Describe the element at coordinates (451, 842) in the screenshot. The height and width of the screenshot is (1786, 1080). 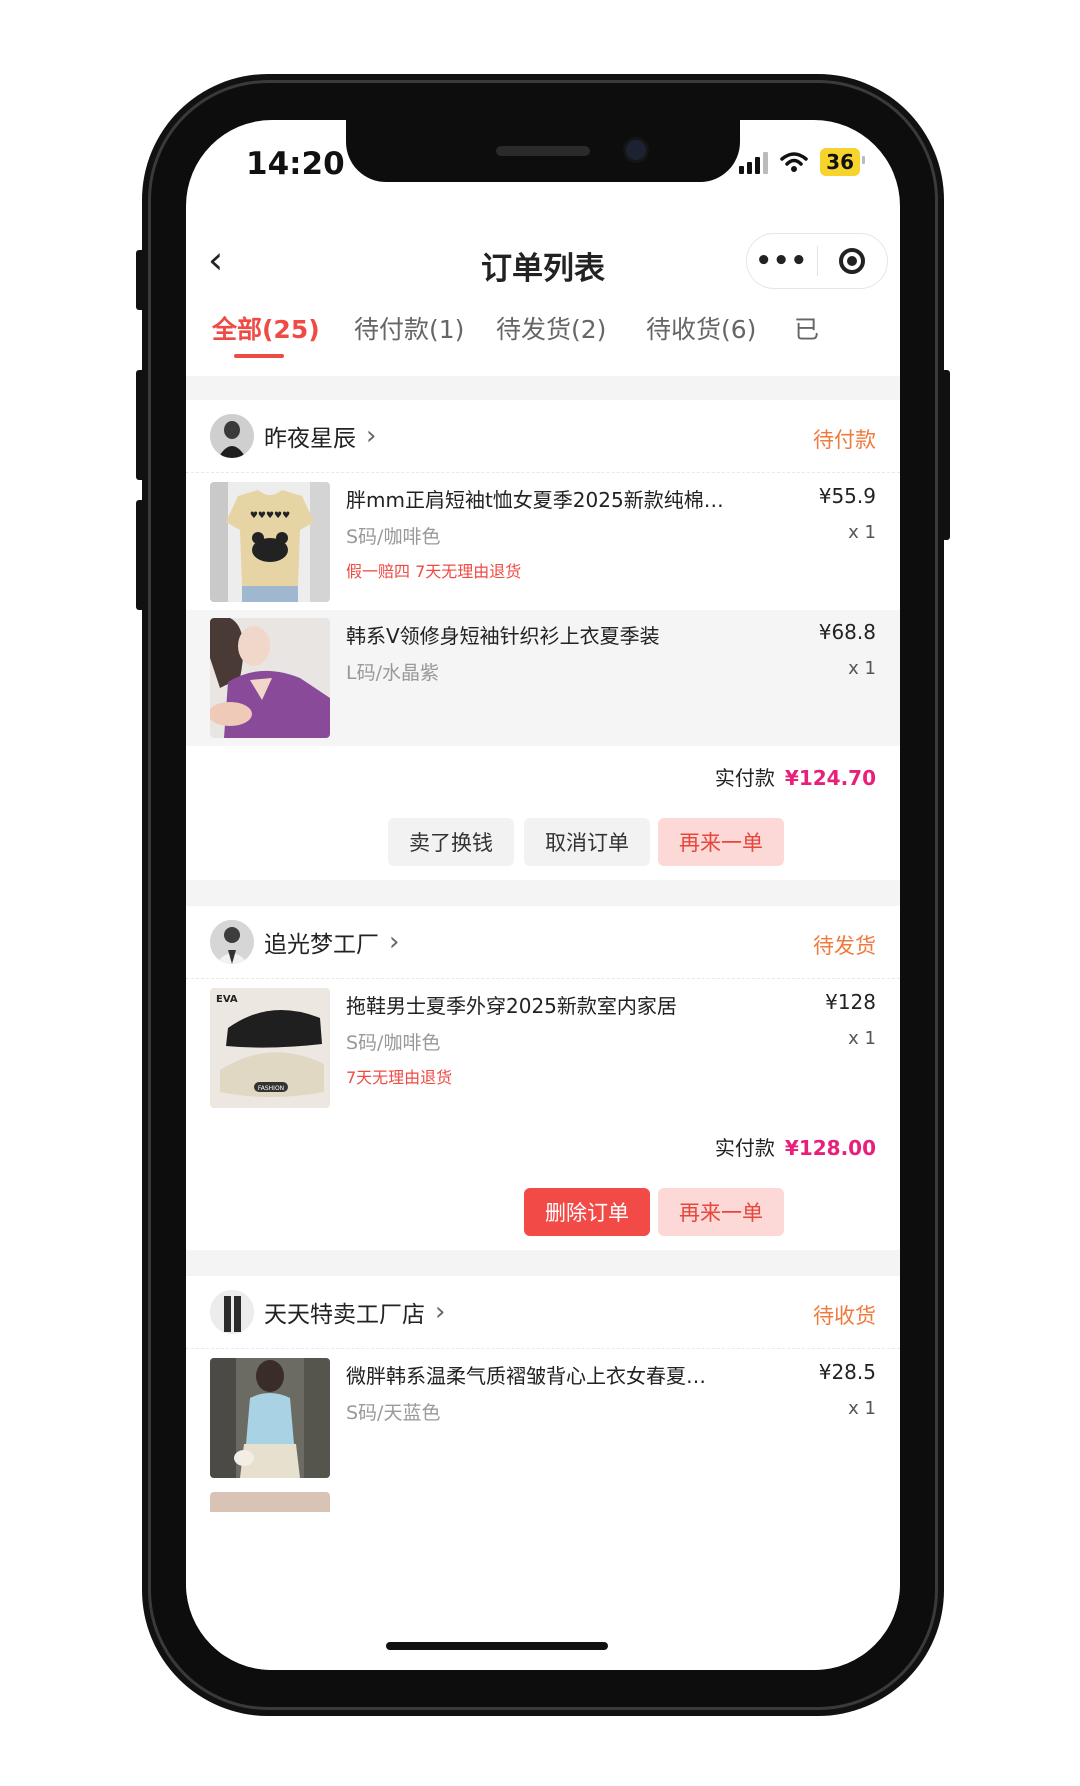
I see `sell-for-cash-button: 卖了换钱` at that location.